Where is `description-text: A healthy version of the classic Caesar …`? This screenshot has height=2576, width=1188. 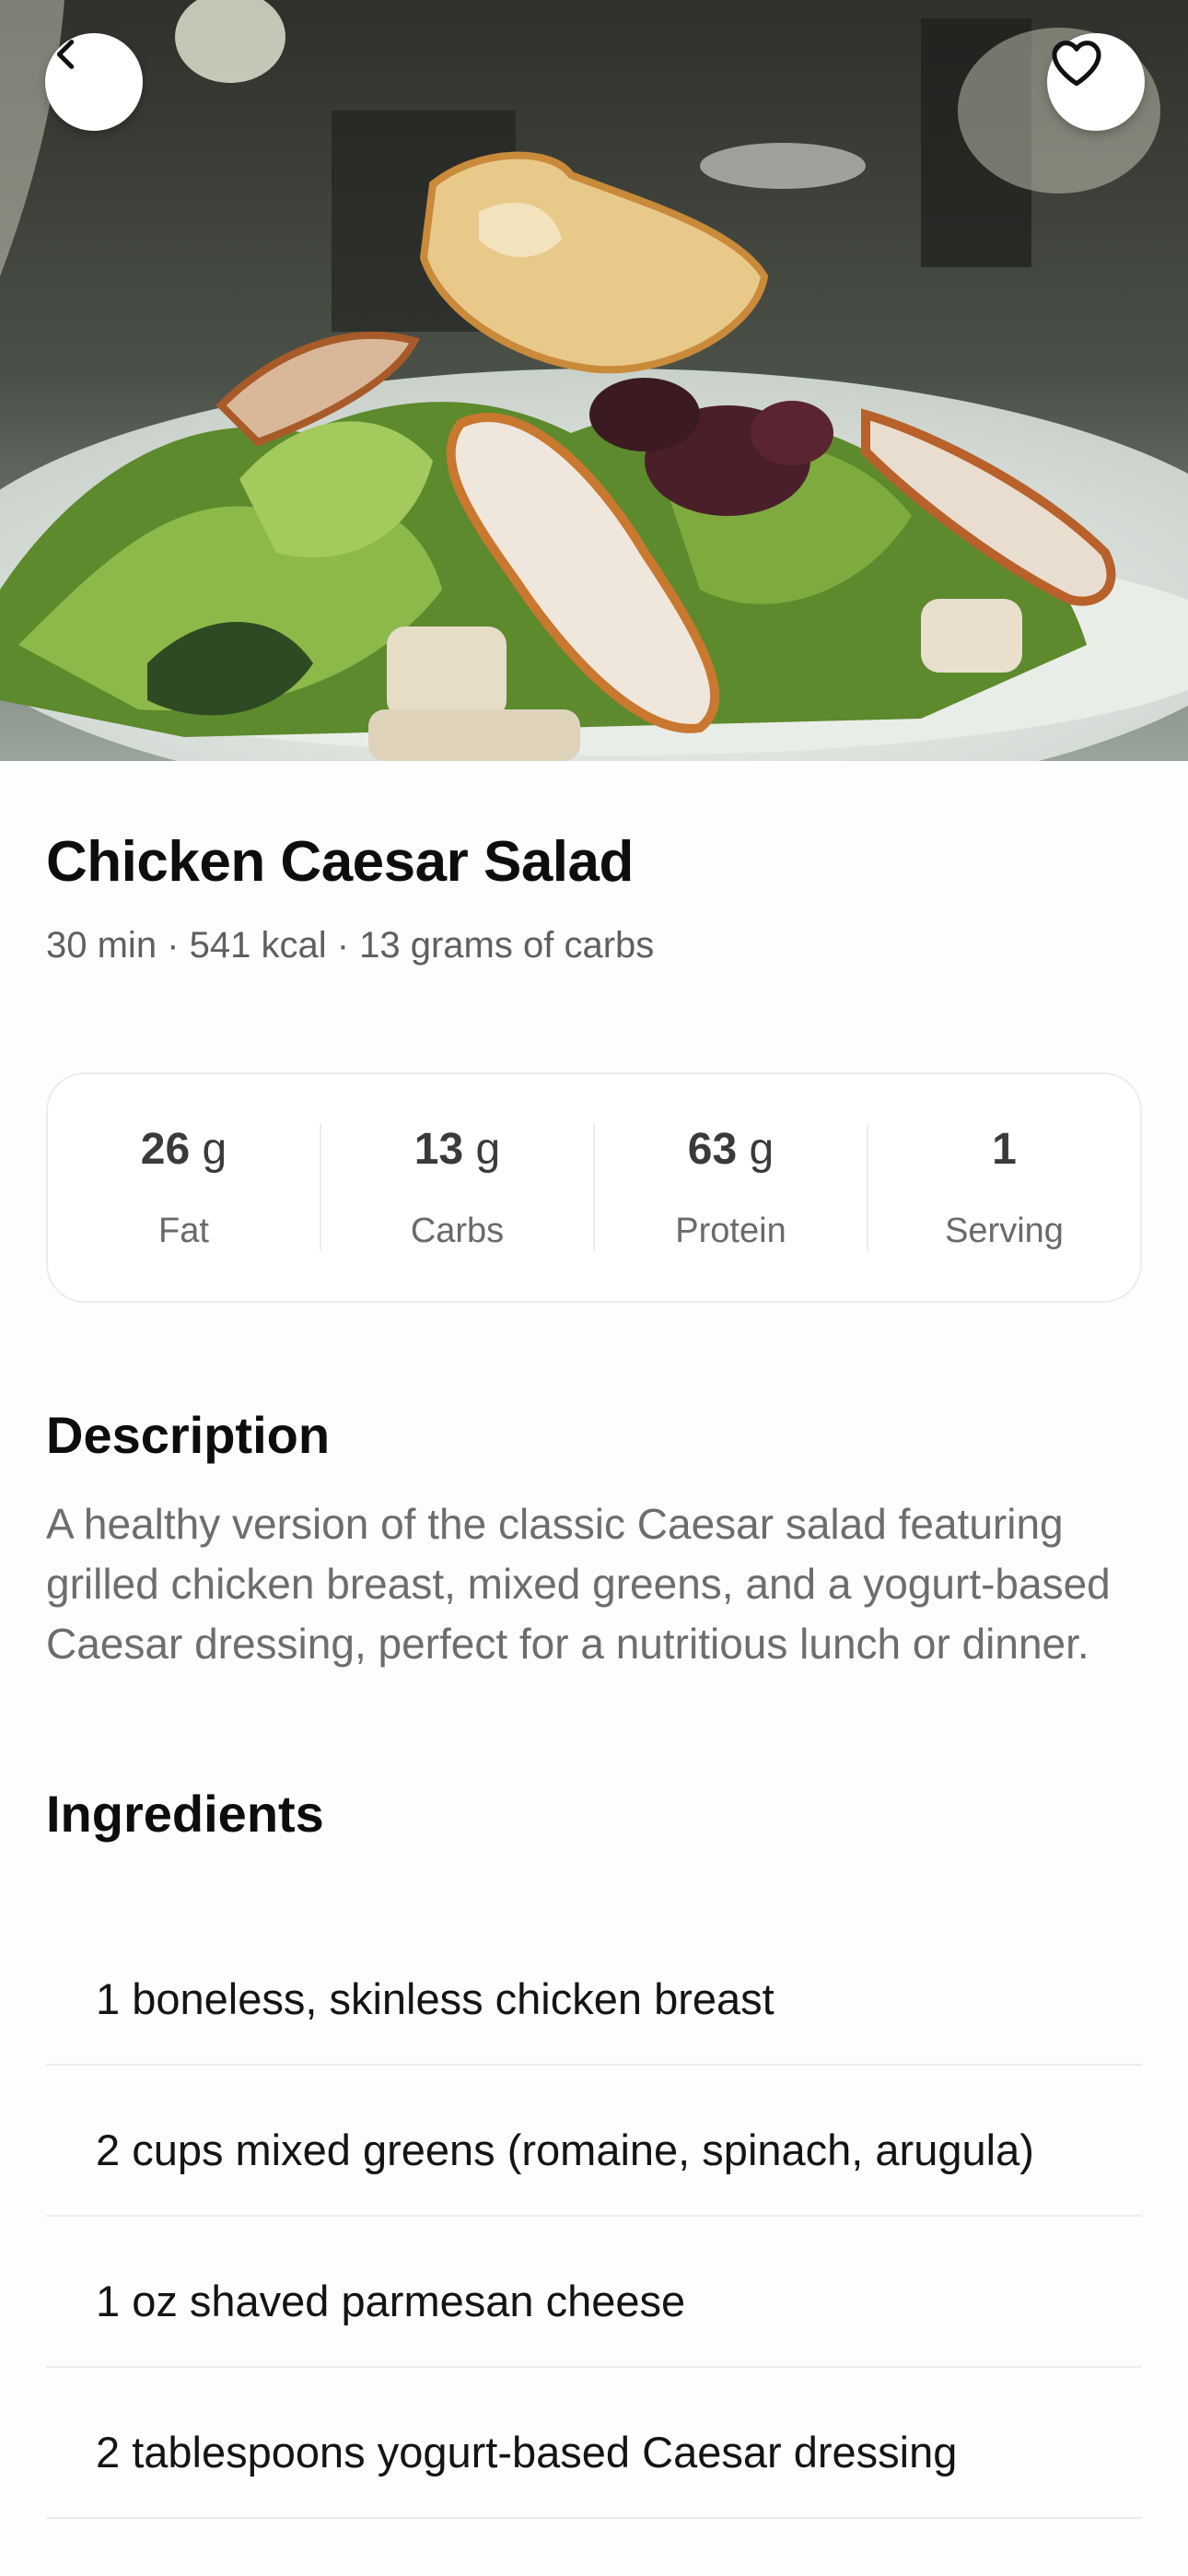 description-text: A healthy version of the classic Caesar … is located at coordinates (578, 1584).